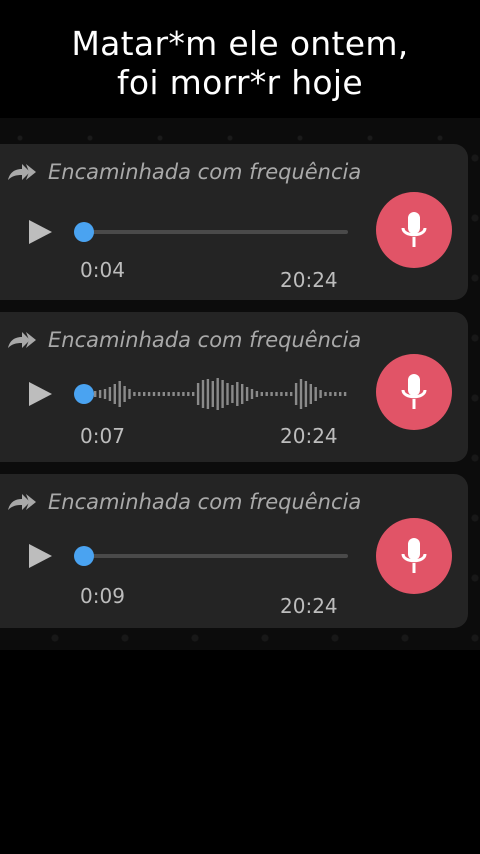 The height and width of the screenshot is (854, 480). Describe the element at coordinates (240, 43) in the screenshot. I see `caption-line-1: Matar*m ele ontem,` at that location.